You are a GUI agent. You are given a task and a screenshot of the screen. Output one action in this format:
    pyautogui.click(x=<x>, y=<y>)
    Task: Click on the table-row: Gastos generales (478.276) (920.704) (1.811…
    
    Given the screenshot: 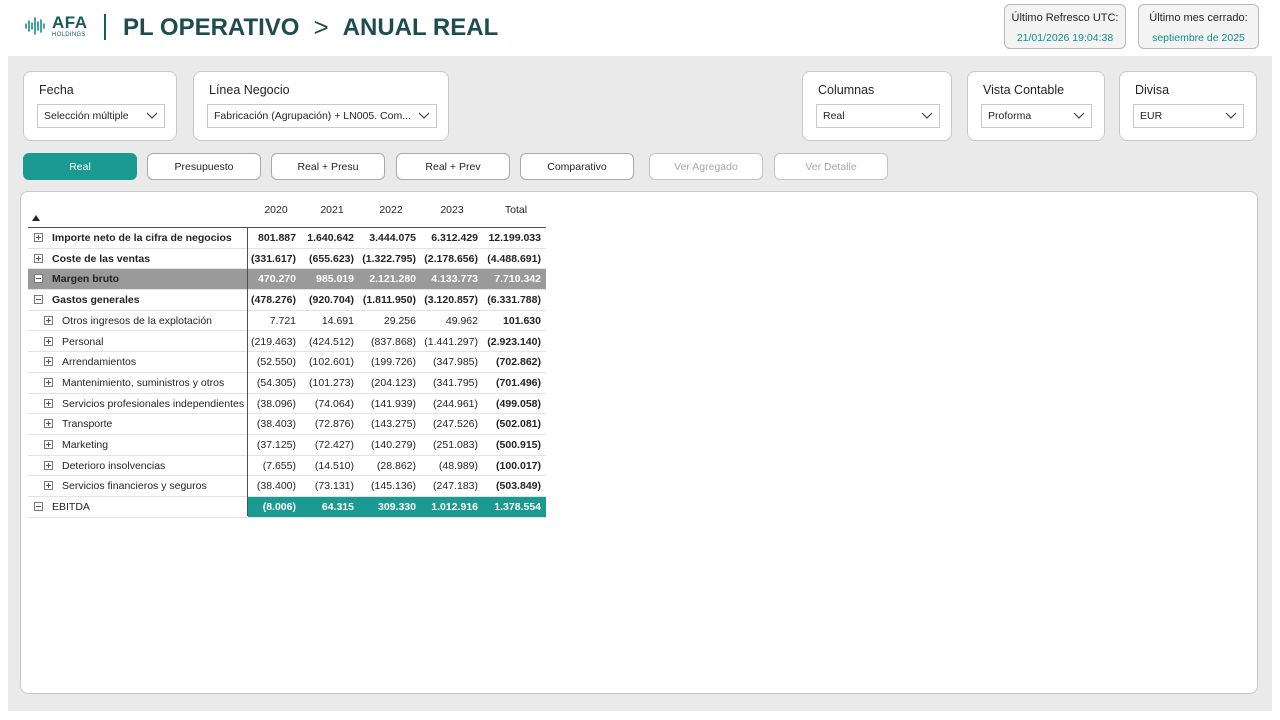 What is the action you would take?
    pyautogui.click(x=287, y=300)
    